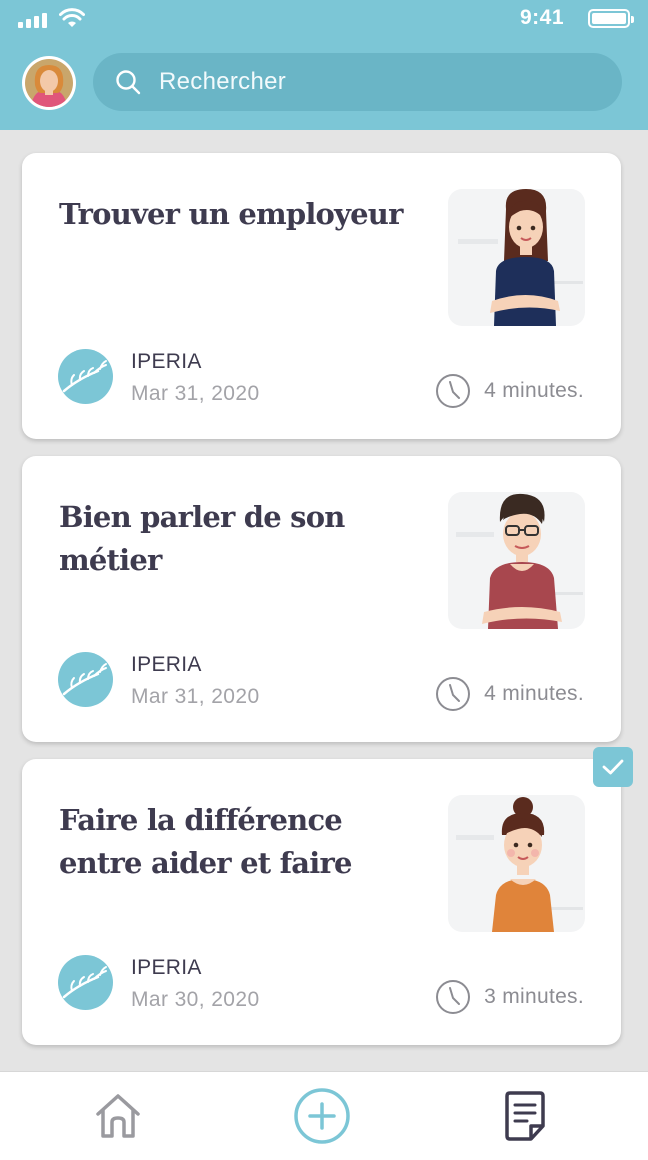 The image size is (648, 1160). What do you see at coordinates (195, 999) in the screenshot?
I see `publish-date: Mar 30, 2020` at bounding box center [195, 999].